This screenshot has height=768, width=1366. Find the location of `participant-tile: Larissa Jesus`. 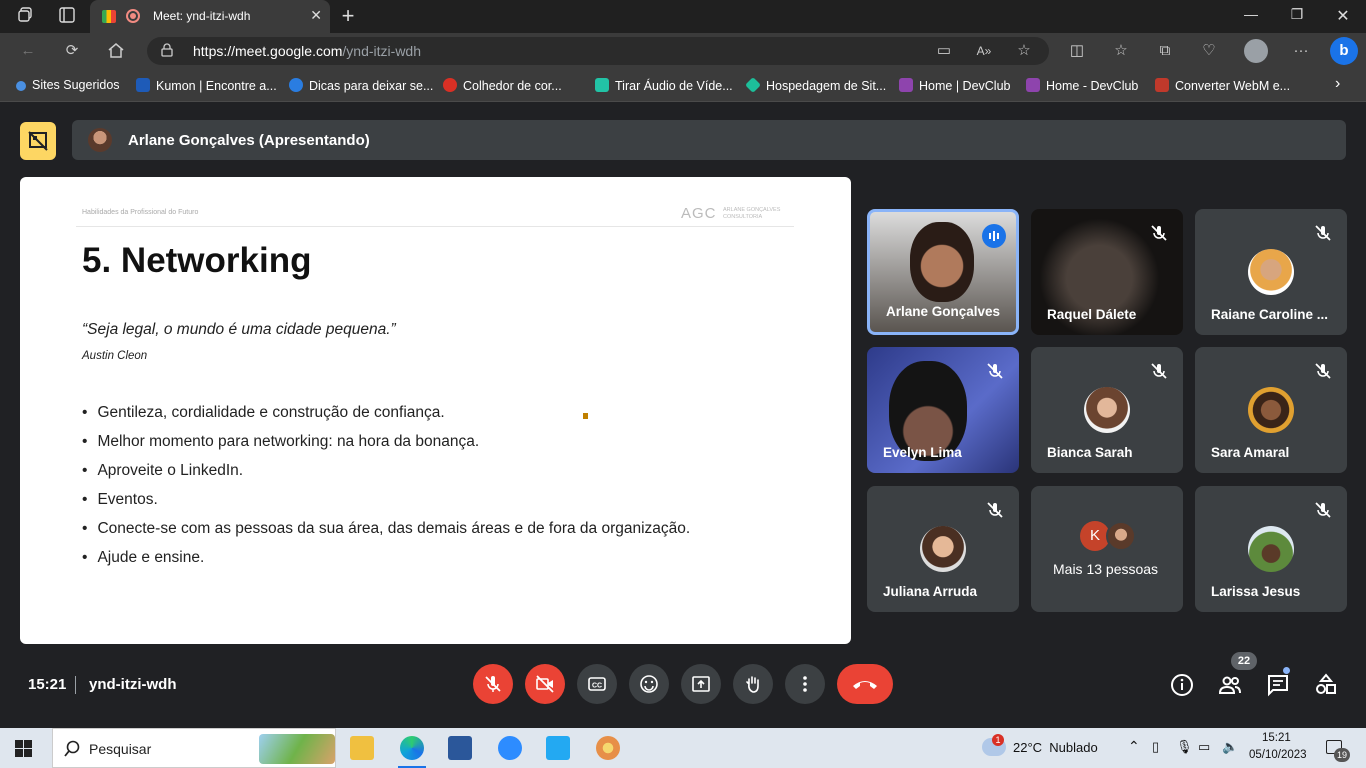

participant-tile: Larissa Jesus is located at coordinates (1271, 549).